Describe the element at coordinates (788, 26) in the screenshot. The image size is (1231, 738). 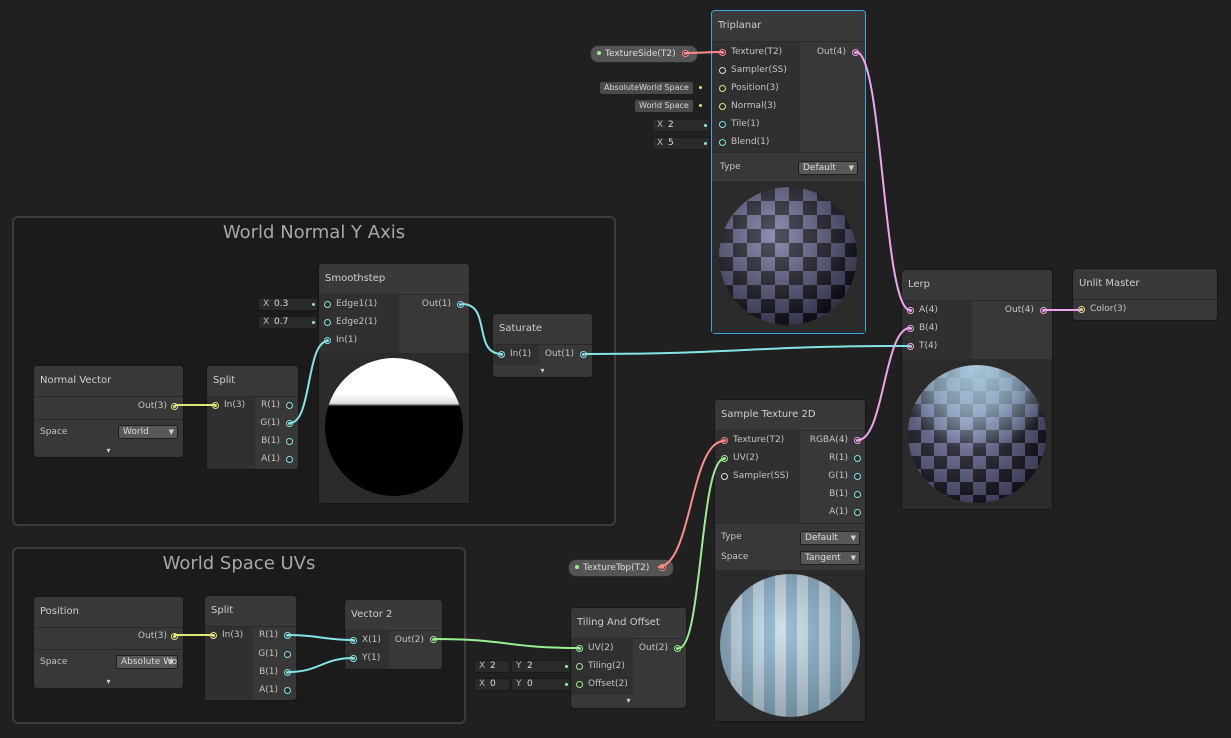
I see `node-header: Triplanar` at that location.